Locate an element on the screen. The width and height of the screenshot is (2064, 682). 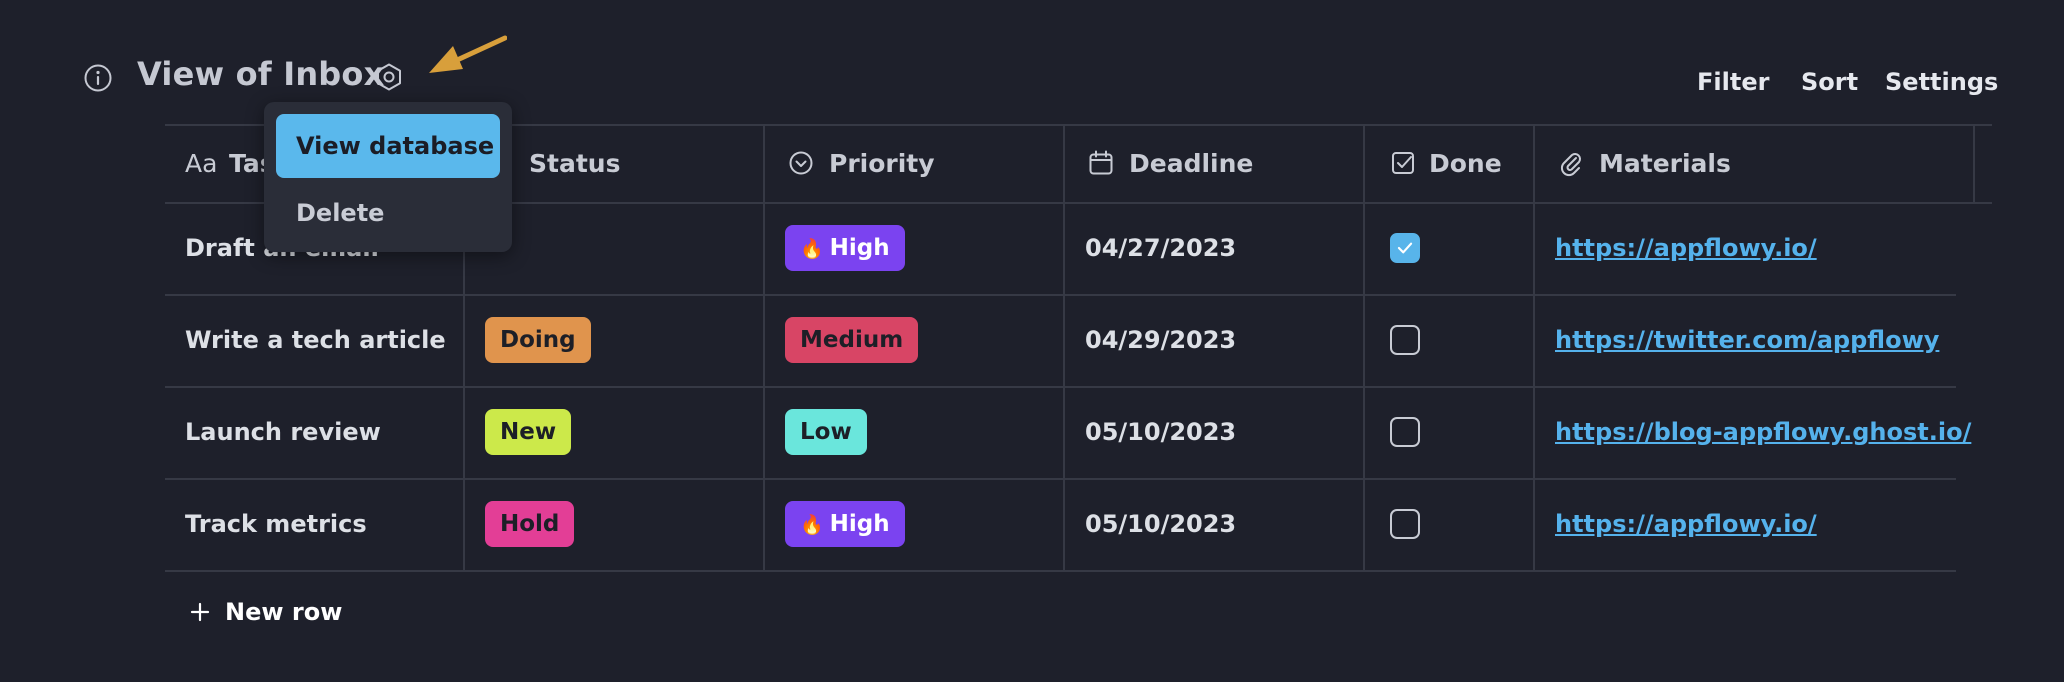
deadline-cell: 04/27/2023 is located at coordinates (1160, 248).